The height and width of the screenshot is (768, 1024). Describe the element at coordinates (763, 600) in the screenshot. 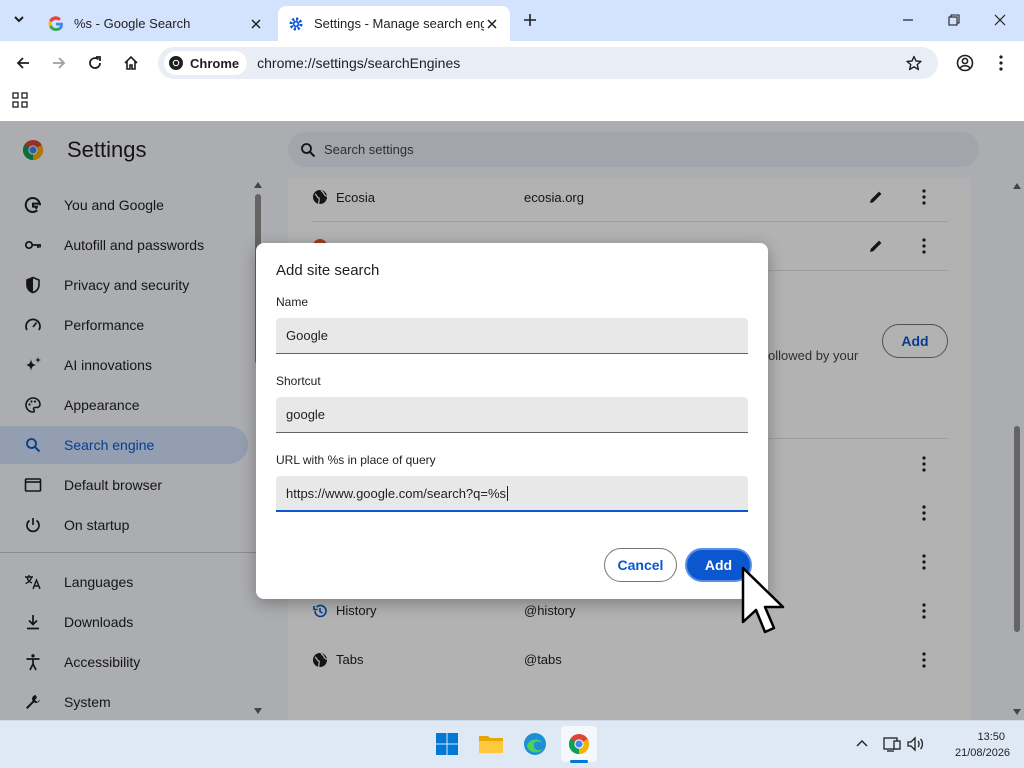

I see `mouse-cursor-icon` at that location.